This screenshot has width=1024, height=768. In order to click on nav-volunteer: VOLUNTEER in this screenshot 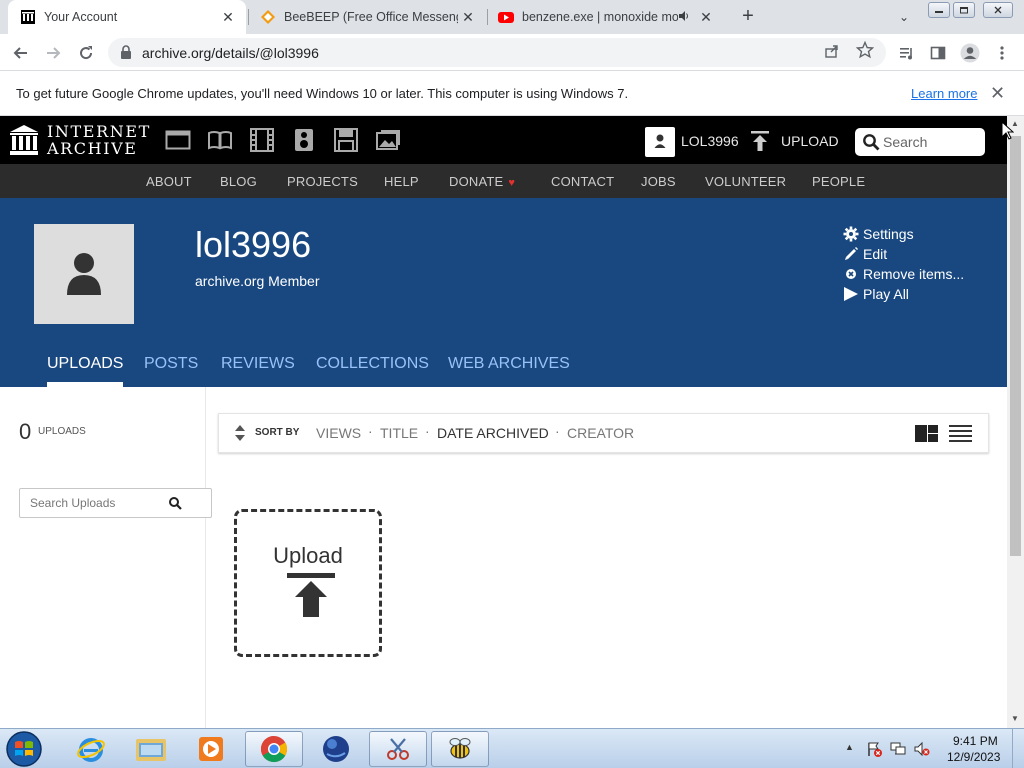, I will do `click(745, 181)`.